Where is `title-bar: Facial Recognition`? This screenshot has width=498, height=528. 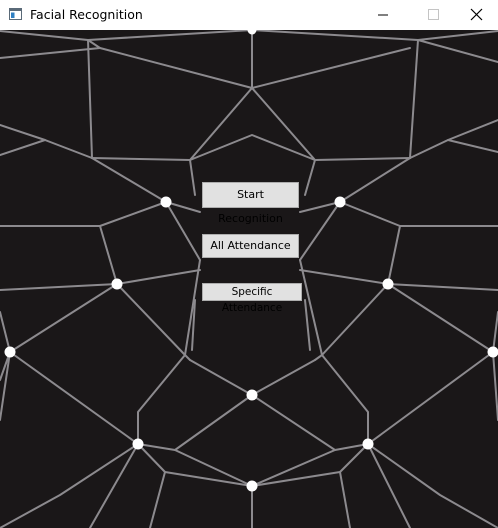
title-bar: Facial Recognition is located at coordinates (249, 15).